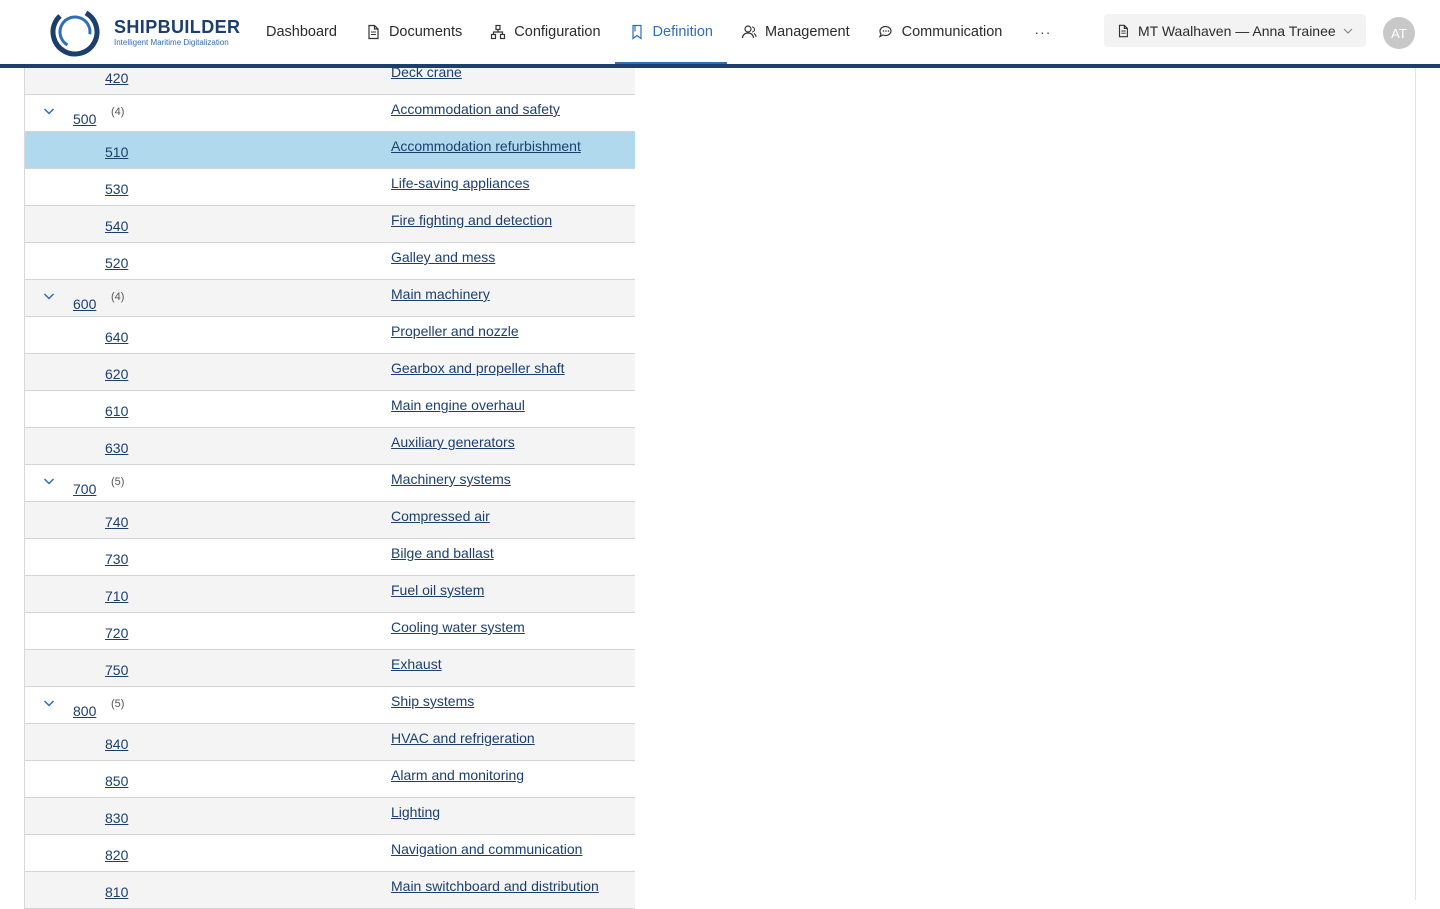  What do you see at coordinates (486, 146) in the screenshot?
I see `row-description-link: Accommodation refurbishment` at bounding box center [486, 146].